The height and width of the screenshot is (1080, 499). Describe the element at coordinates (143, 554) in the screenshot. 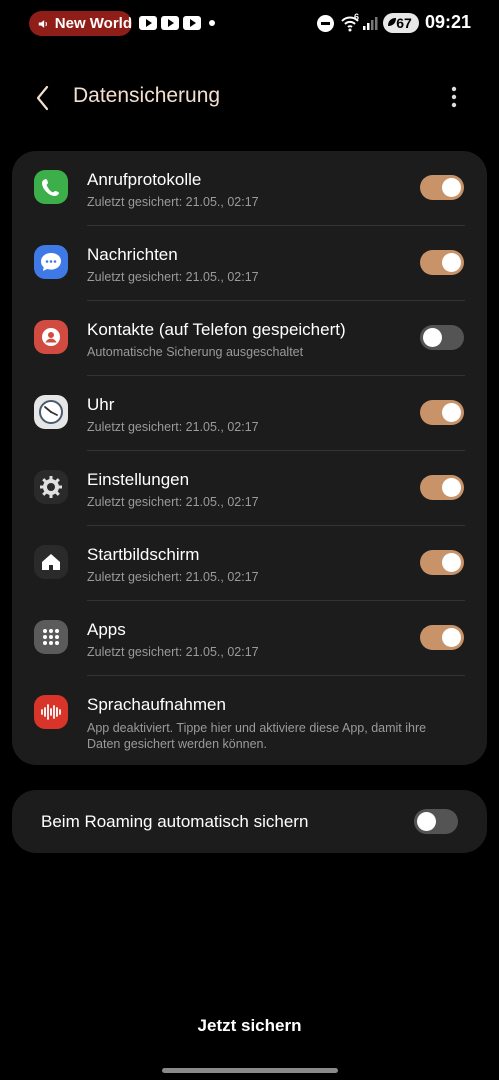

I see `item-label: Startbildschirm` at that location.